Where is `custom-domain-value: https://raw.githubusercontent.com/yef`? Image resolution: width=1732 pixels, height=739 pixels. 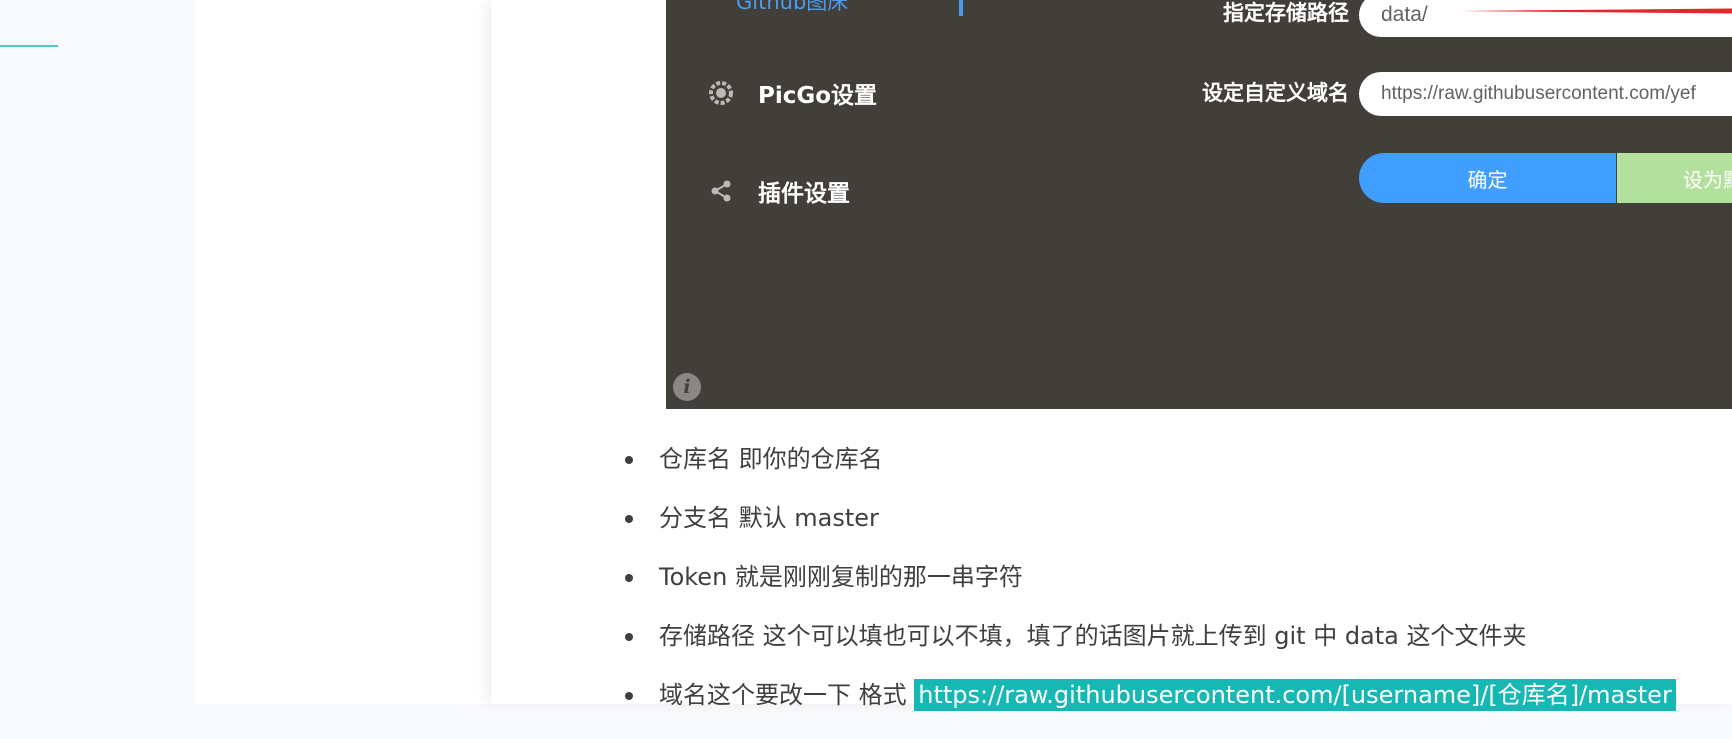 custom-domain-value: https://raw.githubusercontent.com/yef is located at coordinates (1538, 93).